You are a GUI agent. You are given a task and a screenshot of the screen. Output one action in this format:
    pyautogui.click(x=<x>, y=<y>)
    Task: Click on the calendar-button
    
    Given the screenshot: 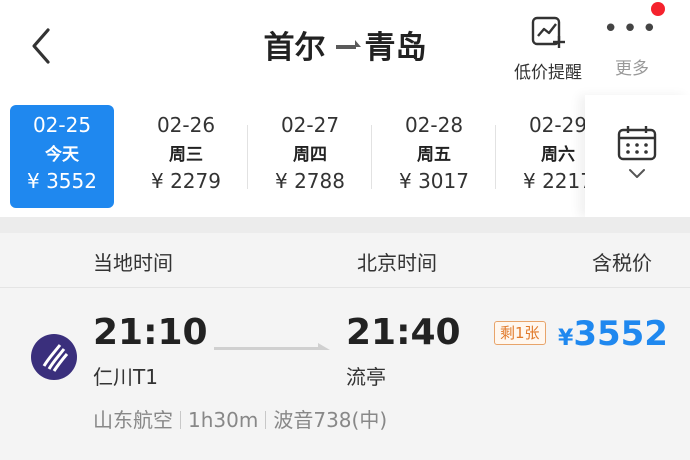 What is the action you would take?
    pyautogui.click(x=637, y=156)
    